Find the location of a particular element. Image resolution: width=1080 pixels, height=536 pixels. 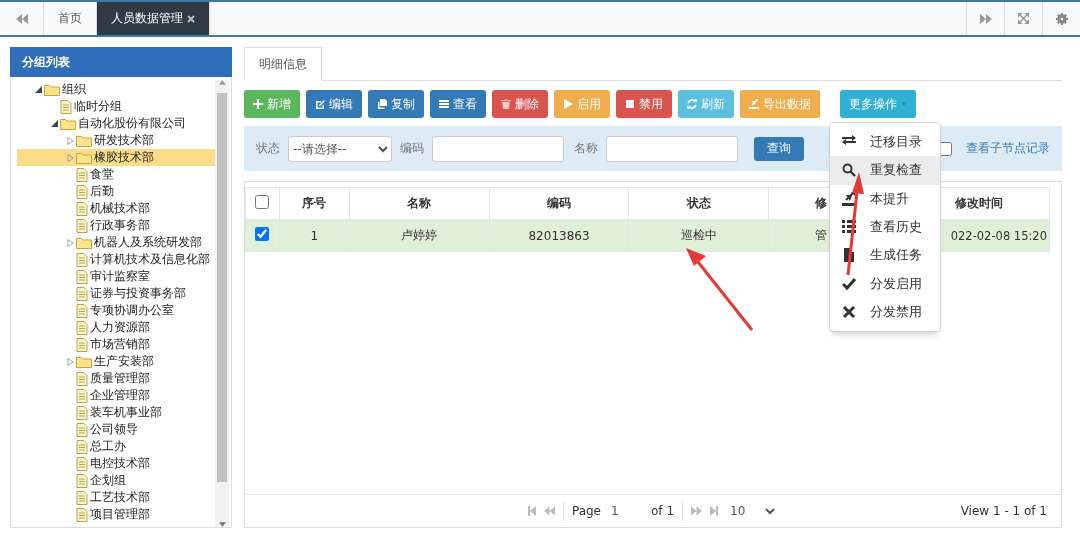

tree-item: 橡胶技术部 is located at coordinates (116, 157).